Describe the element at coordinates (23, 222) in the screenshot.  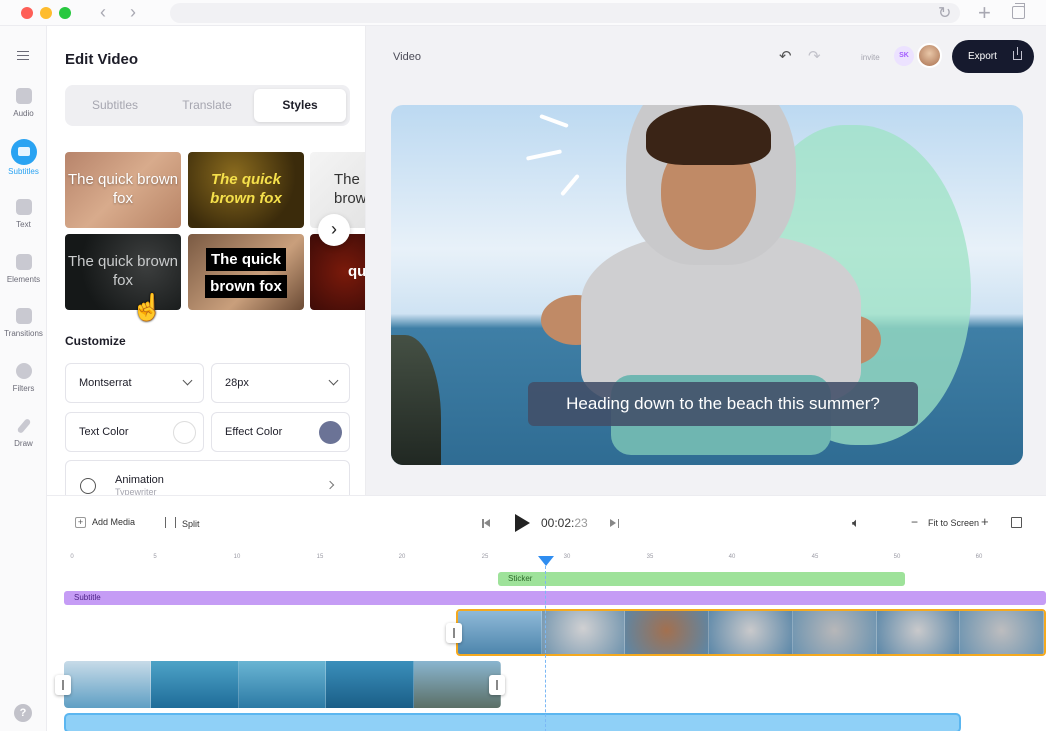
I see `rail-item-text: Text` at that location.